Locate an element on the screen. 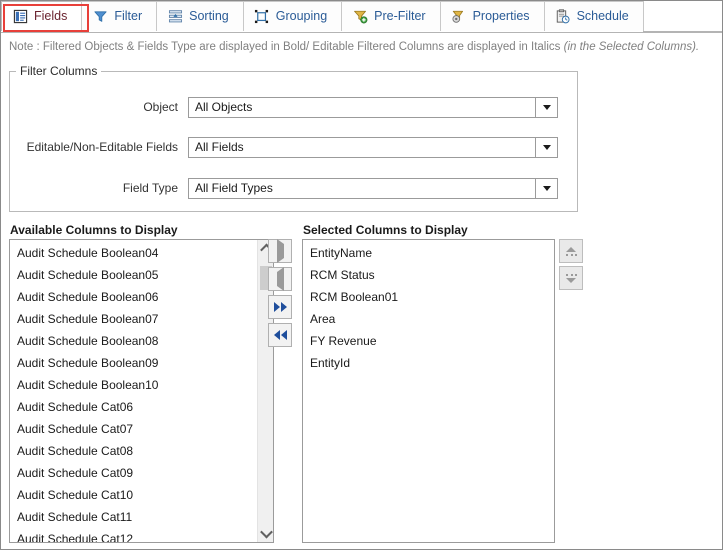  field-type-dropdown: All Field Types is located at coordinates (373, 188).